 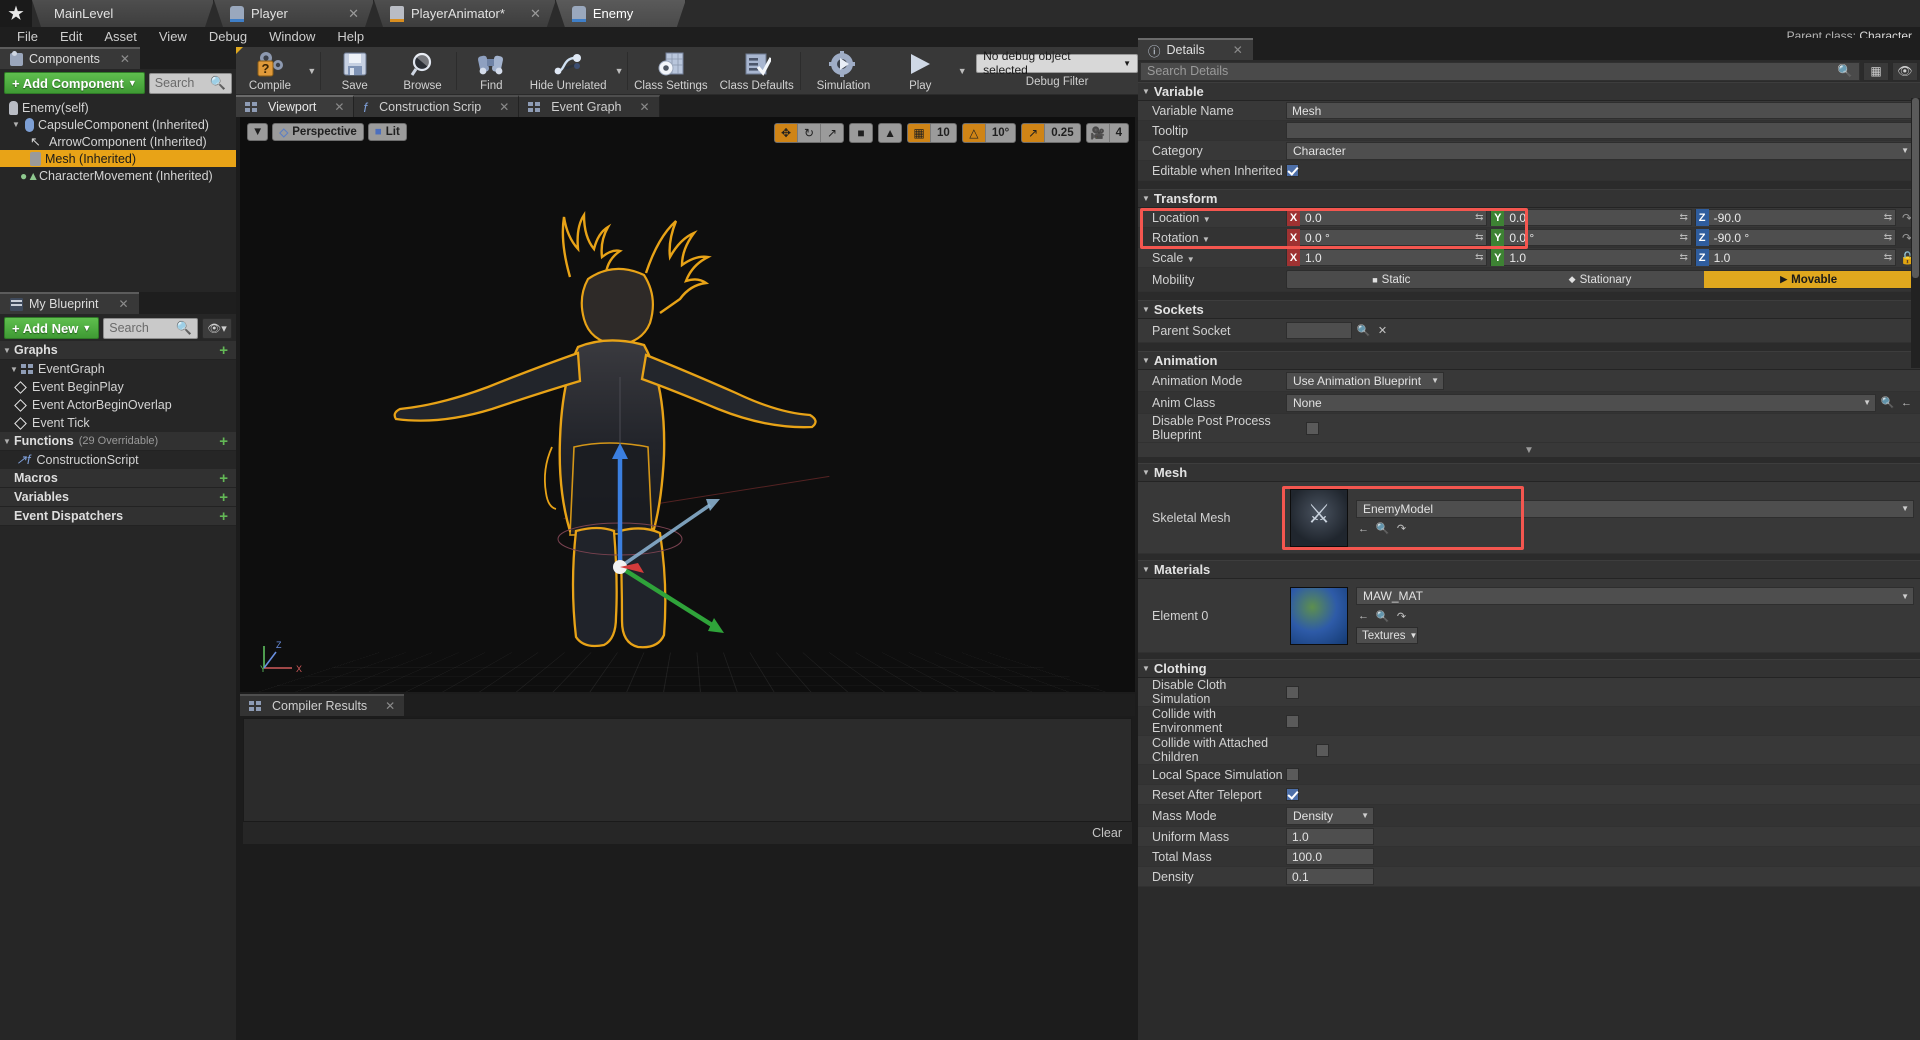 I want to click on skeletal-mesh-thumbnail: ⚔, so click(x=1319, y=517).